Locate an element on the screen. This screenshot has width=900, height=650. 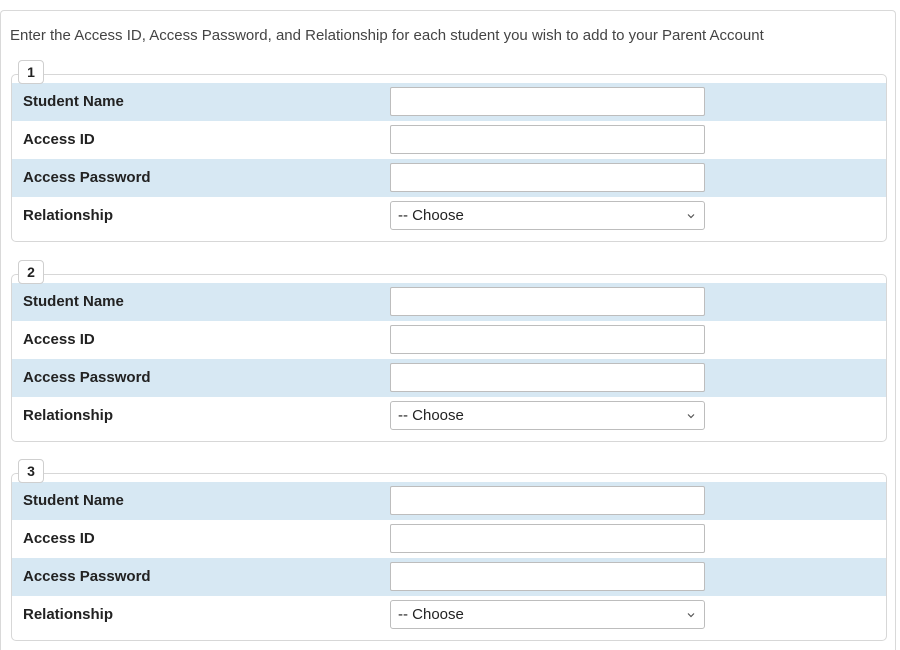
student-number-badge: 1 is located at coordinates (31, 72).